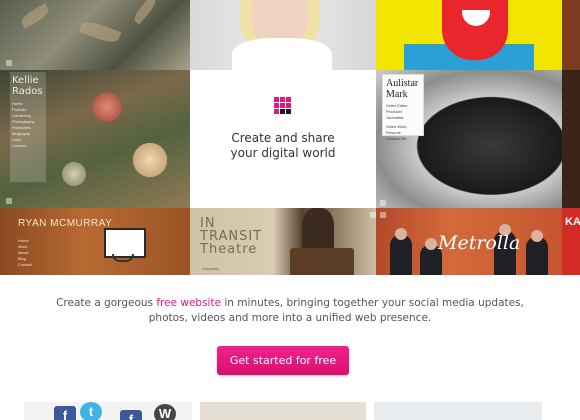  What do you see at coordinates (571, 241) in the screenshot?
I see `showcase-tile-edge: KA` at bounding box center [571, 241].